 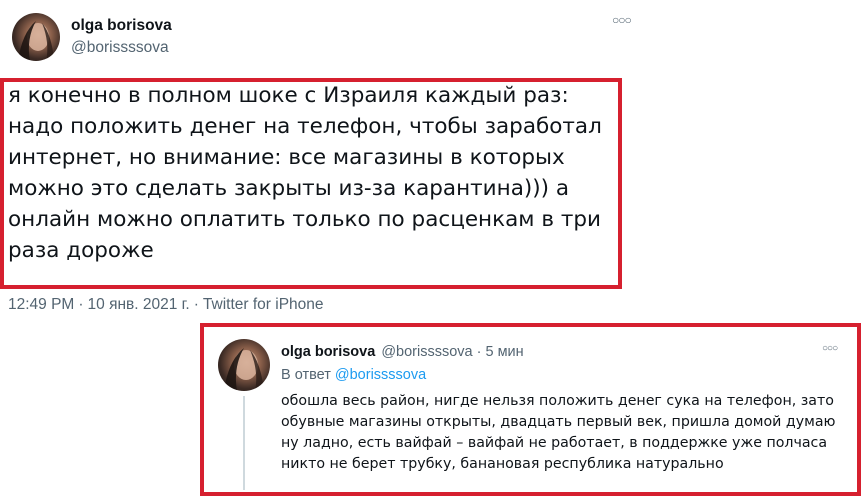 I want to click on reply-to-line: В ответ @borissssova, so click(x=353, y=375).